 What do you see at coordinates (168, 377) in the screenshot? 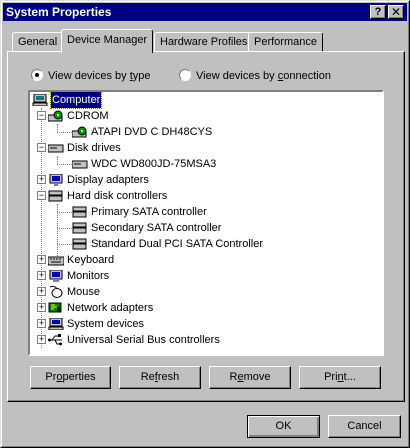
I see `button-label-post: resh` at bounding box center [168, 377].